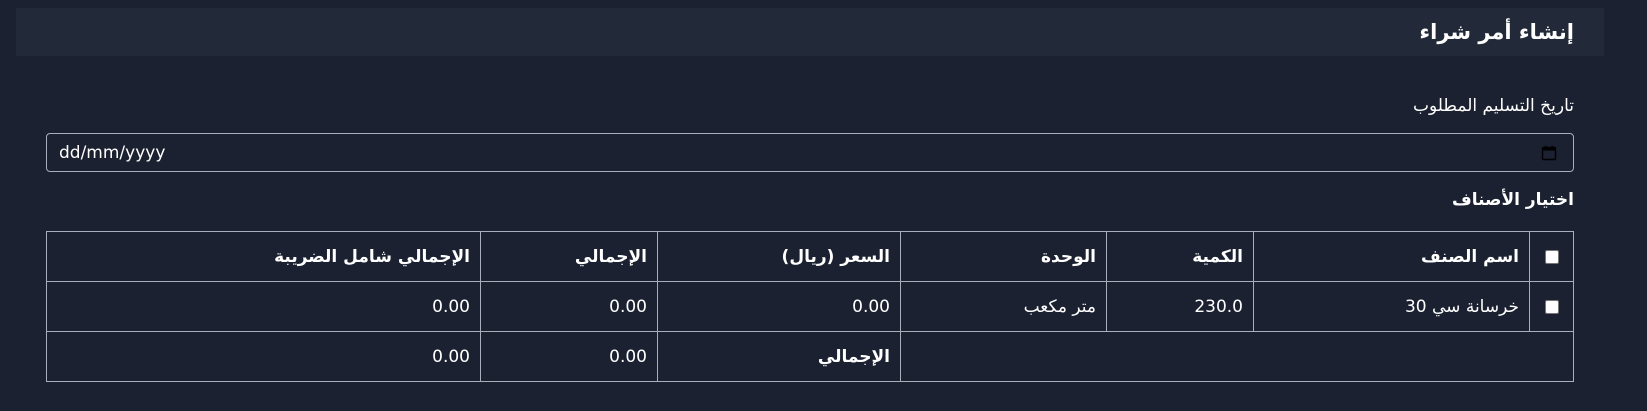 Image resolution: width=1647 pixels, height=411 pixels. I want to click on row-select-cell, so click(1551, 306).